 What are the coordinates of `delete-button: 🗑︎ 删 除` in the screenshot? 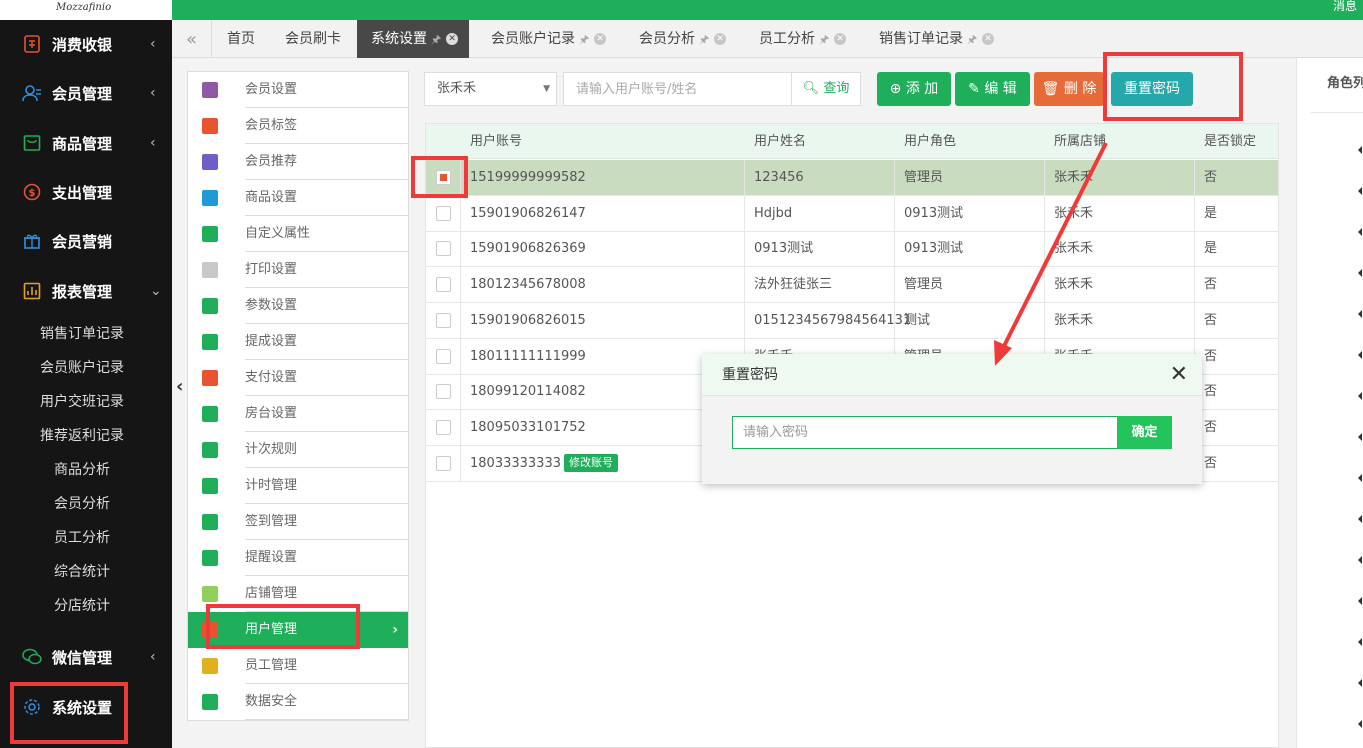 It's located at (1069, 89).